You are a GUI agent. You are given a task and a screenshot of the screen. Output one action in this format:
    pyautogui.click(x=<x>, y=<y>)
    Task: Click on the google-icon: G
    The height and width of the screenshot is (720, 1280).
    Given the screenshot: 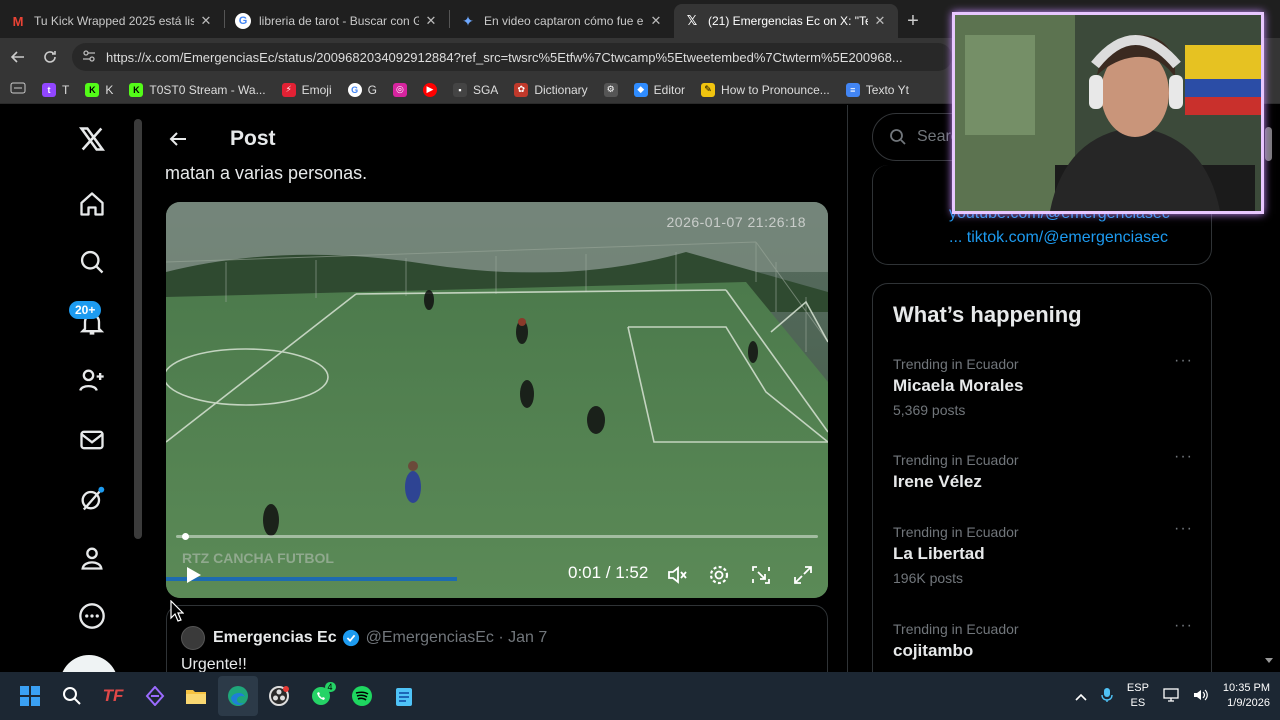 What is the action you would take?
    pyautogui.click(x=243, y=21)
    